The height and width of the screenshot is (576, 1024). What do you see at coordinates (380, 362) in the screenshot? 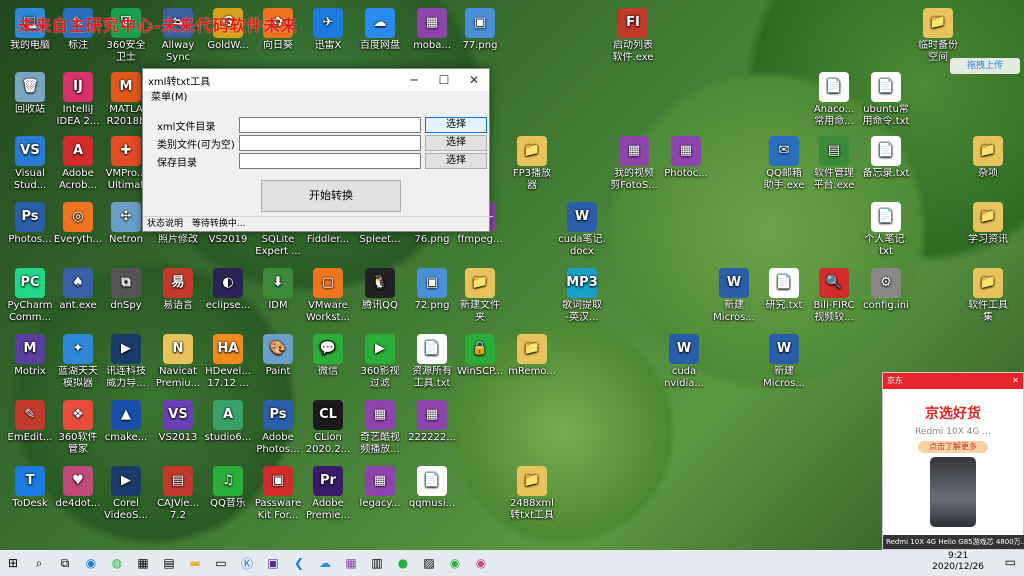
I see `desktop-icon: ▶ 360影视 过滤` at bounding box center [380, 362].